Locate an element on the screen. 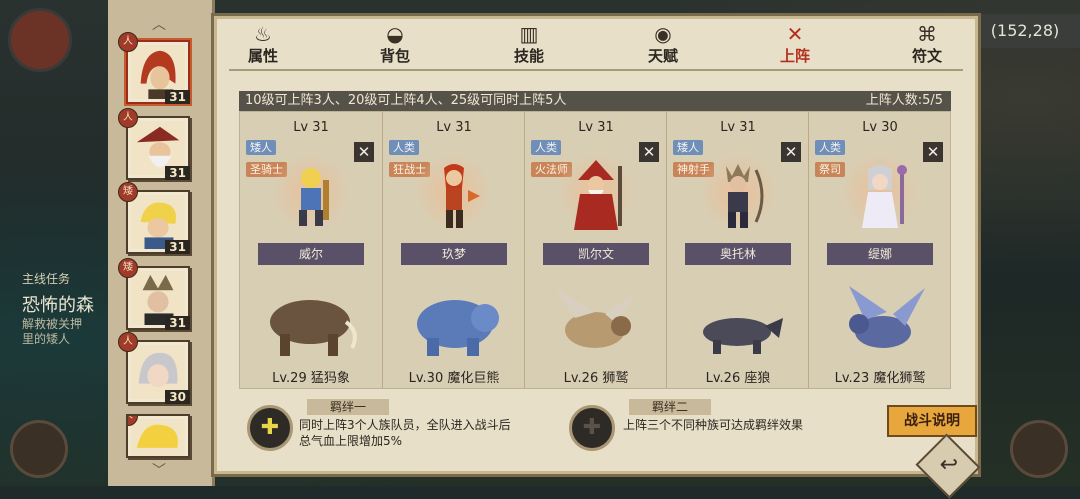  tab-label: 上阵 is located at coordinates (794, 56).